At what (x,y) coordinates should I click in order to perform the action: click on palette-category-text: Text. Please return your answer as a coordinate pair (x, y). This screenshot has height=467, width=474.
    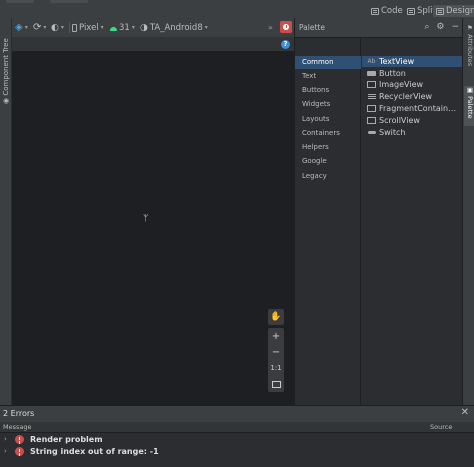
    Looking at the image, I should click on (328, 76).